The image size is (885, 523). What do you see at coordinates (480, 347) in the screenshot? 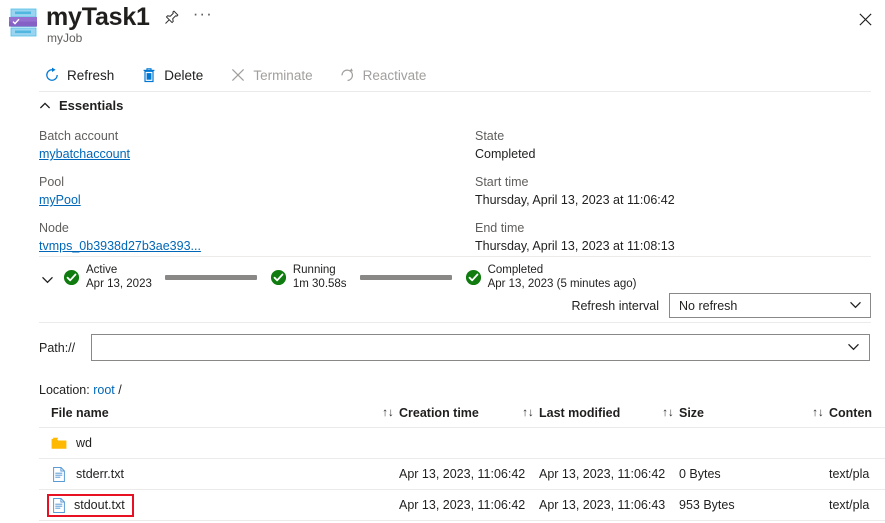
I see `path-input` at bounding box center [480, 347].